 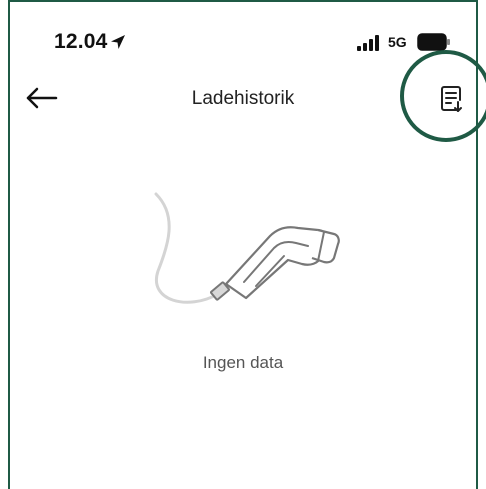 I want to click on document-download-icon, so click(x=451, y=99).